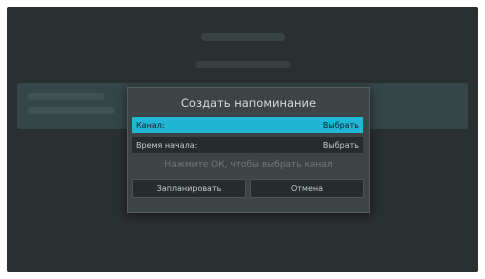  Describe the element at coordinates (340, 145) in the screenshot. I see `start-time-value: Выбрать` at that location.